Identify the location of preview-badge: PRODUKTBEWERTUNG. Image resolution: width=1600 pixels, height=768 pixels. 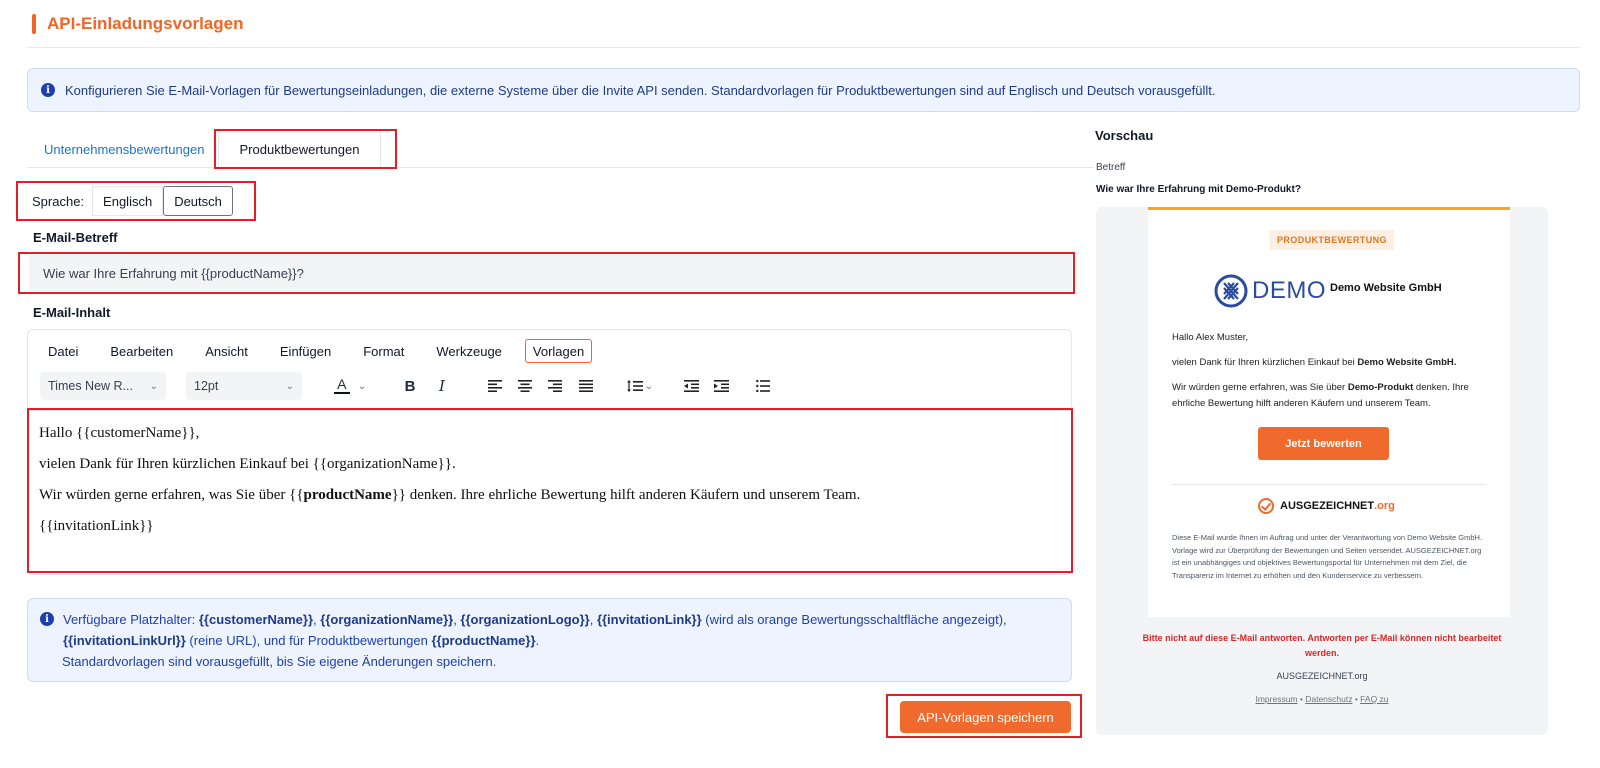
(1332, 240).